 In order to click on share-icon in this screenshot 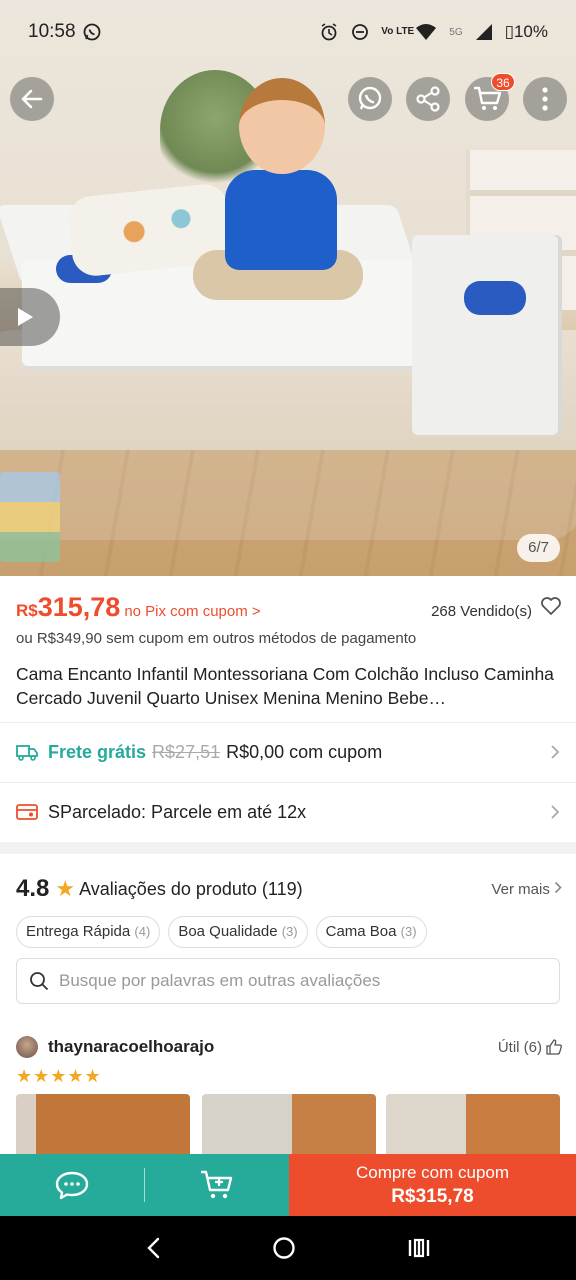, I will do `click(428, 99)`.